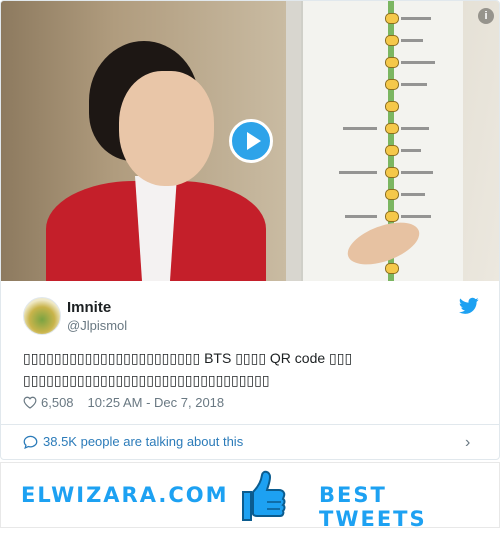  What do you see at coordinates (250, 312) in the screenshot?
I see `tweet-header: Imnite @Jlpismol` at bounding box center [250, 312].